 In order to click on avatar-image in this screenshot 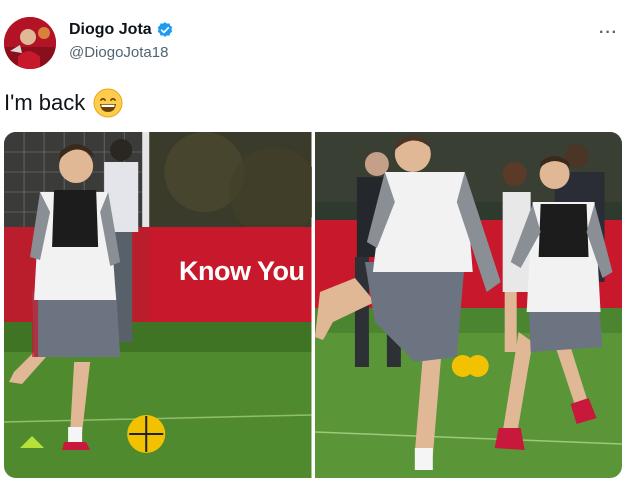, I will do `click(30, 43)`.